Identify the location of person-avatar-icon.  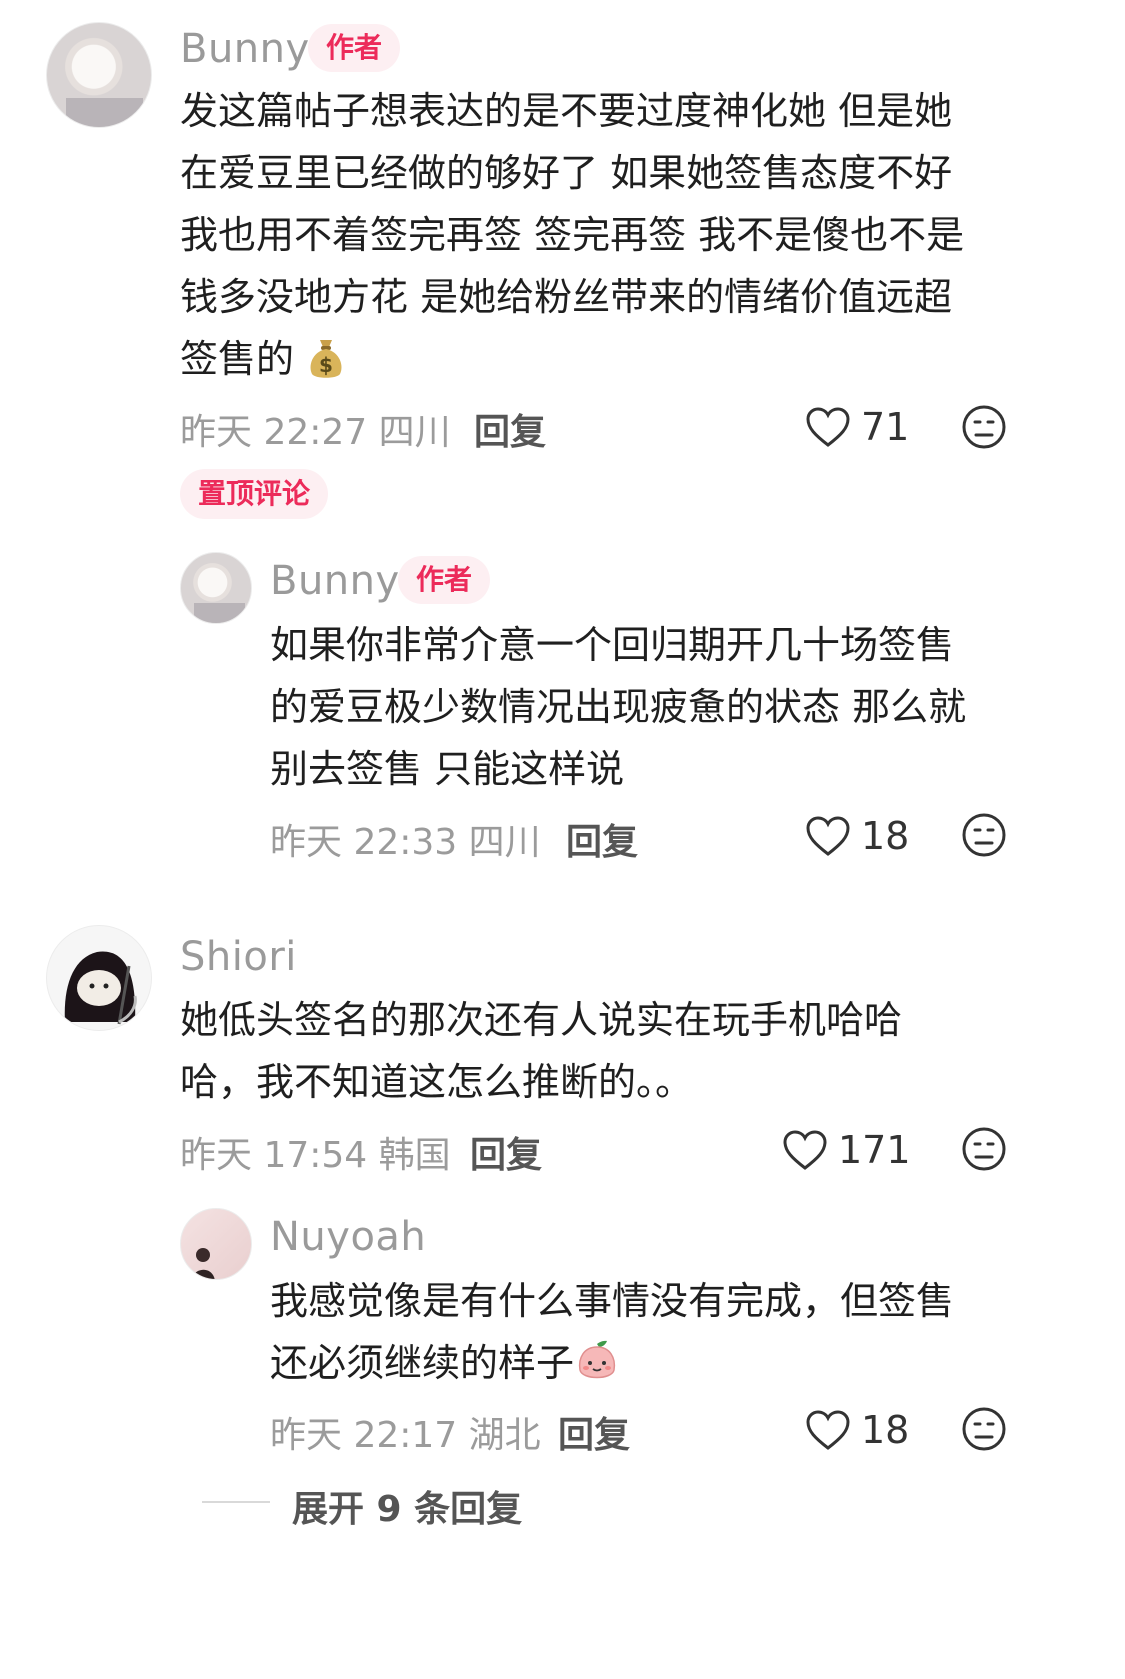
(203, 1263).